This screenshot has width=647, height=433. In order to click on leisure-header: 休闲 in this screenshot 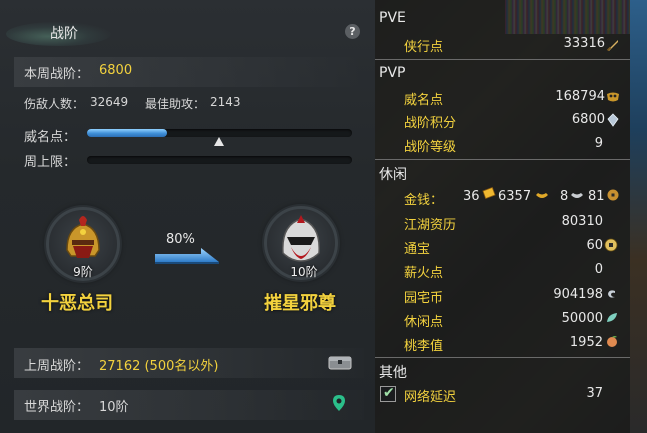, I will do `click(393, 175)`.